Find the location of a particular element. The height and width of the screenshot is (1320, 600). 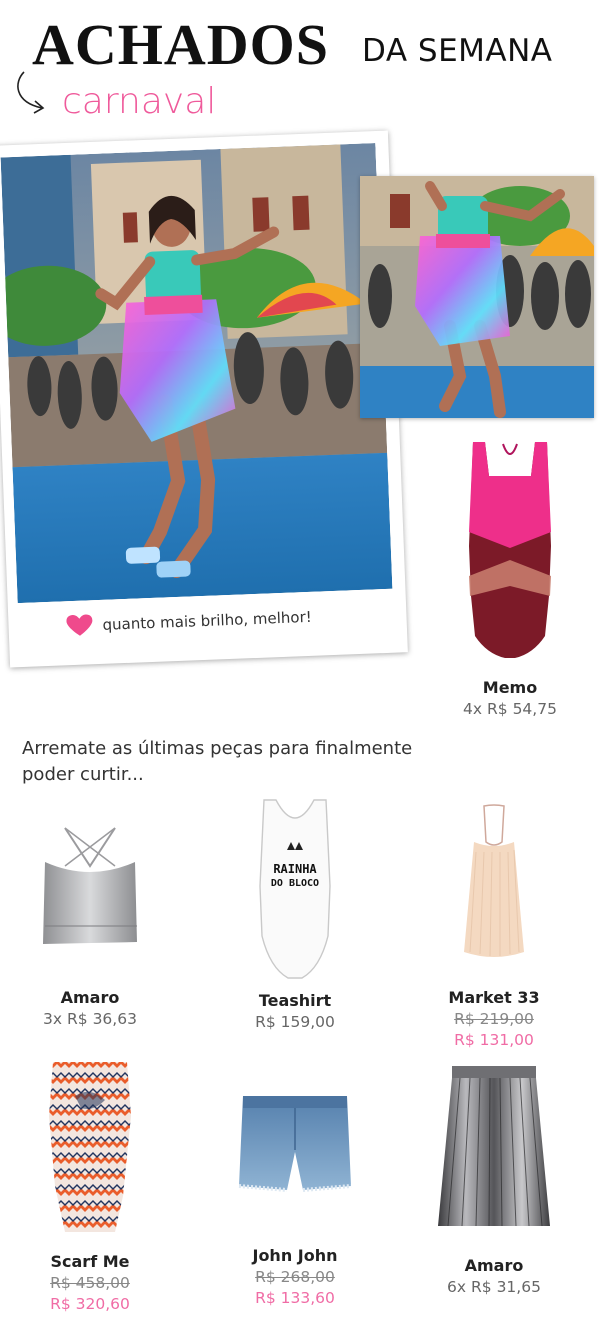

product-card: John John R$ 268,00 R$ 133,60 is located at coordinates (295, 1199).